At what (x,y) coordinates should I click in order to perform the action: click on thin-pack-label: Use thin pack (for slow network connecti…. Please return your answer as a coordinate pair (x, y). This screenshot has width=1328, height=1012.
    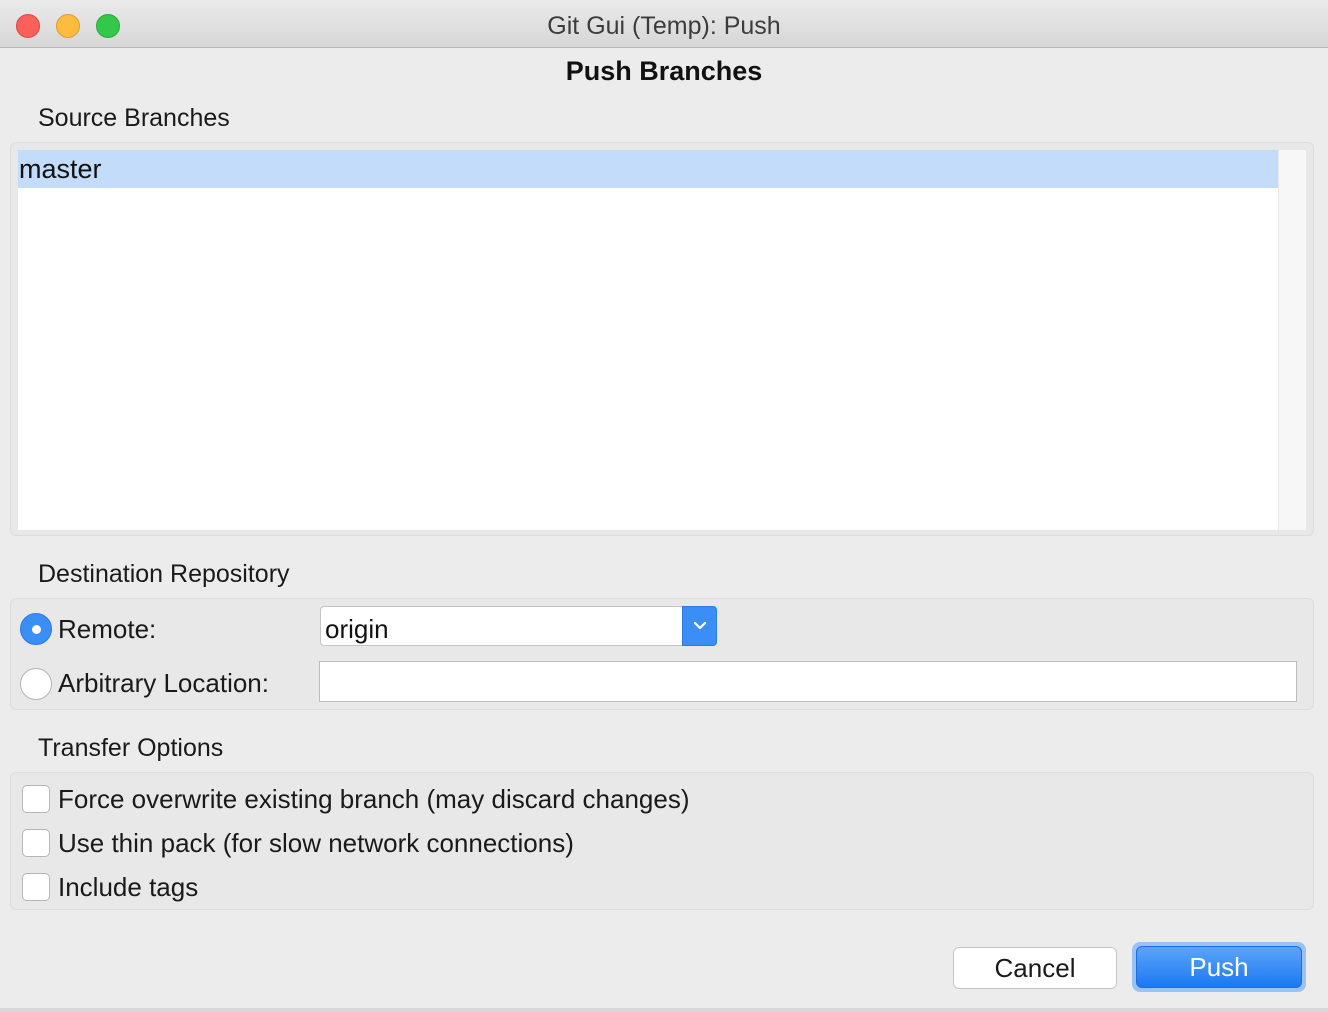
    Looking at the image, I should click on (316, 843).